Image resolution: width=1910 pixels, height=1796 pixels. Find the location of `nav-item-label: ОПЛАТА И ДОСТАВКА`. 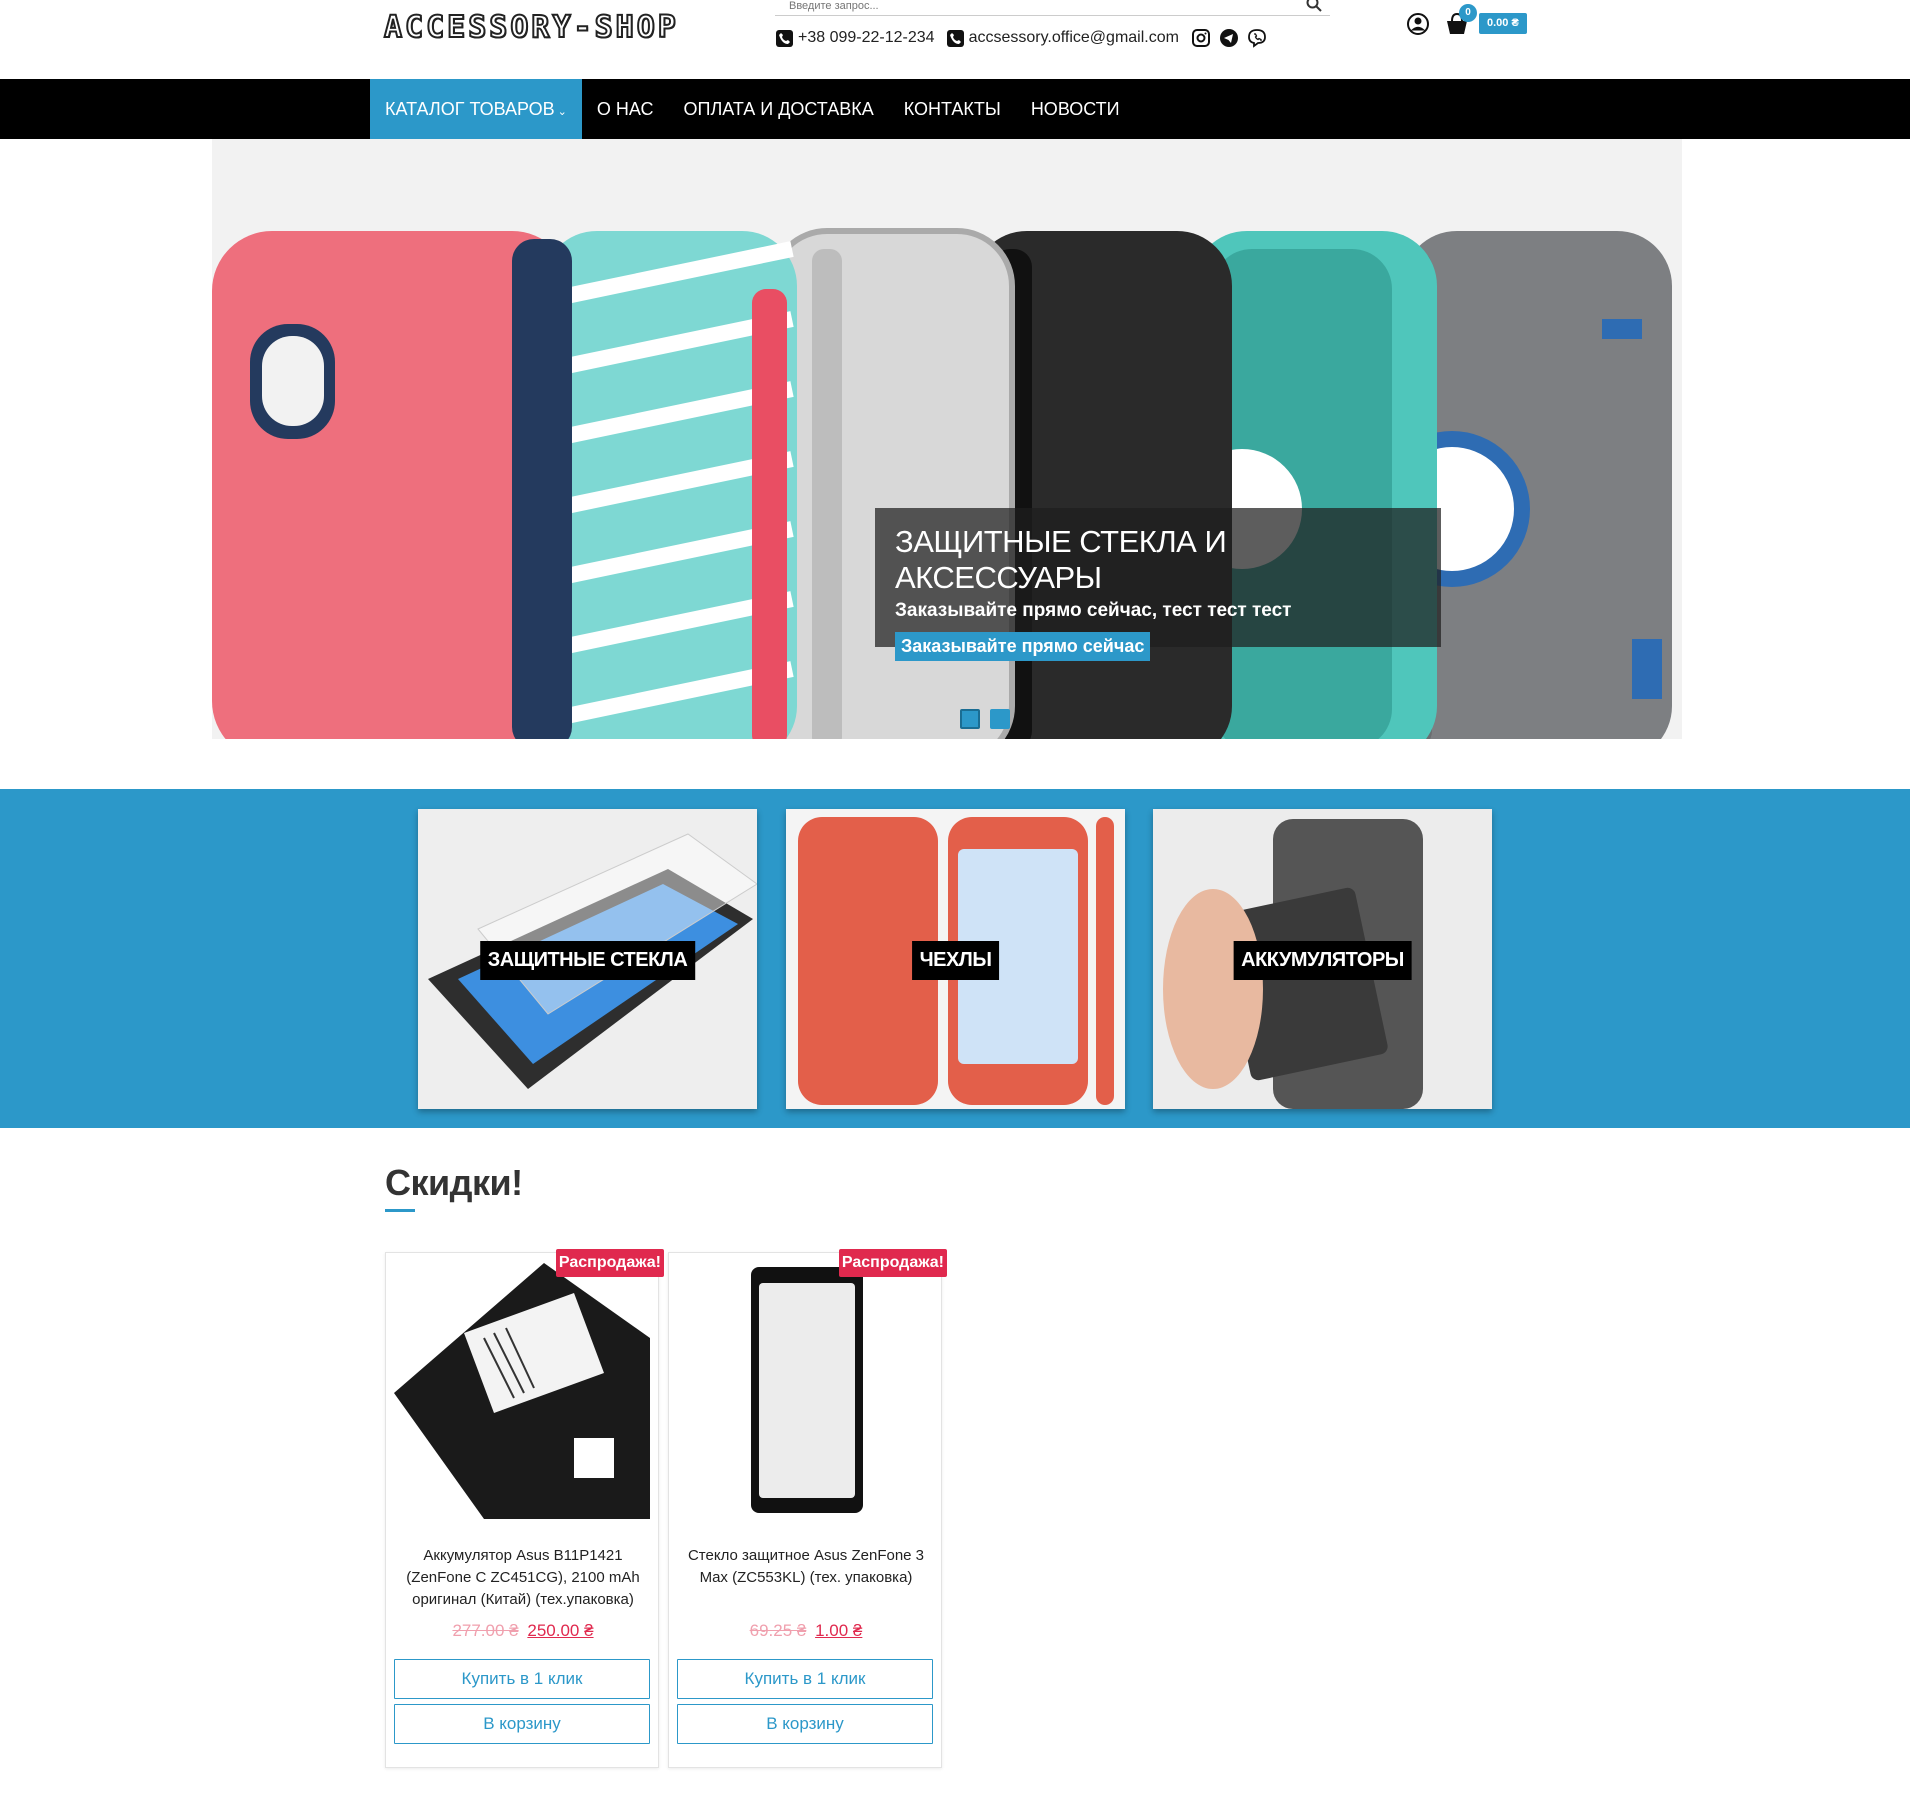

nav-item-label: ОПЛАТА И ДОСТАВКА is located at coordinates (778, 109).